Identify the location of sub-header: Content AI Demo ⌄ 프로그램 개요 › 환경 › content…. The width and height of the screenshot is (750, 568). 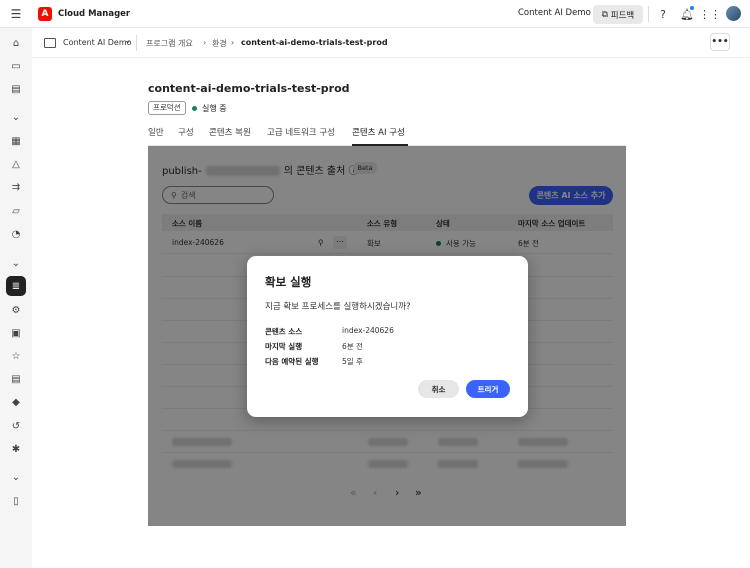
(391, 43).